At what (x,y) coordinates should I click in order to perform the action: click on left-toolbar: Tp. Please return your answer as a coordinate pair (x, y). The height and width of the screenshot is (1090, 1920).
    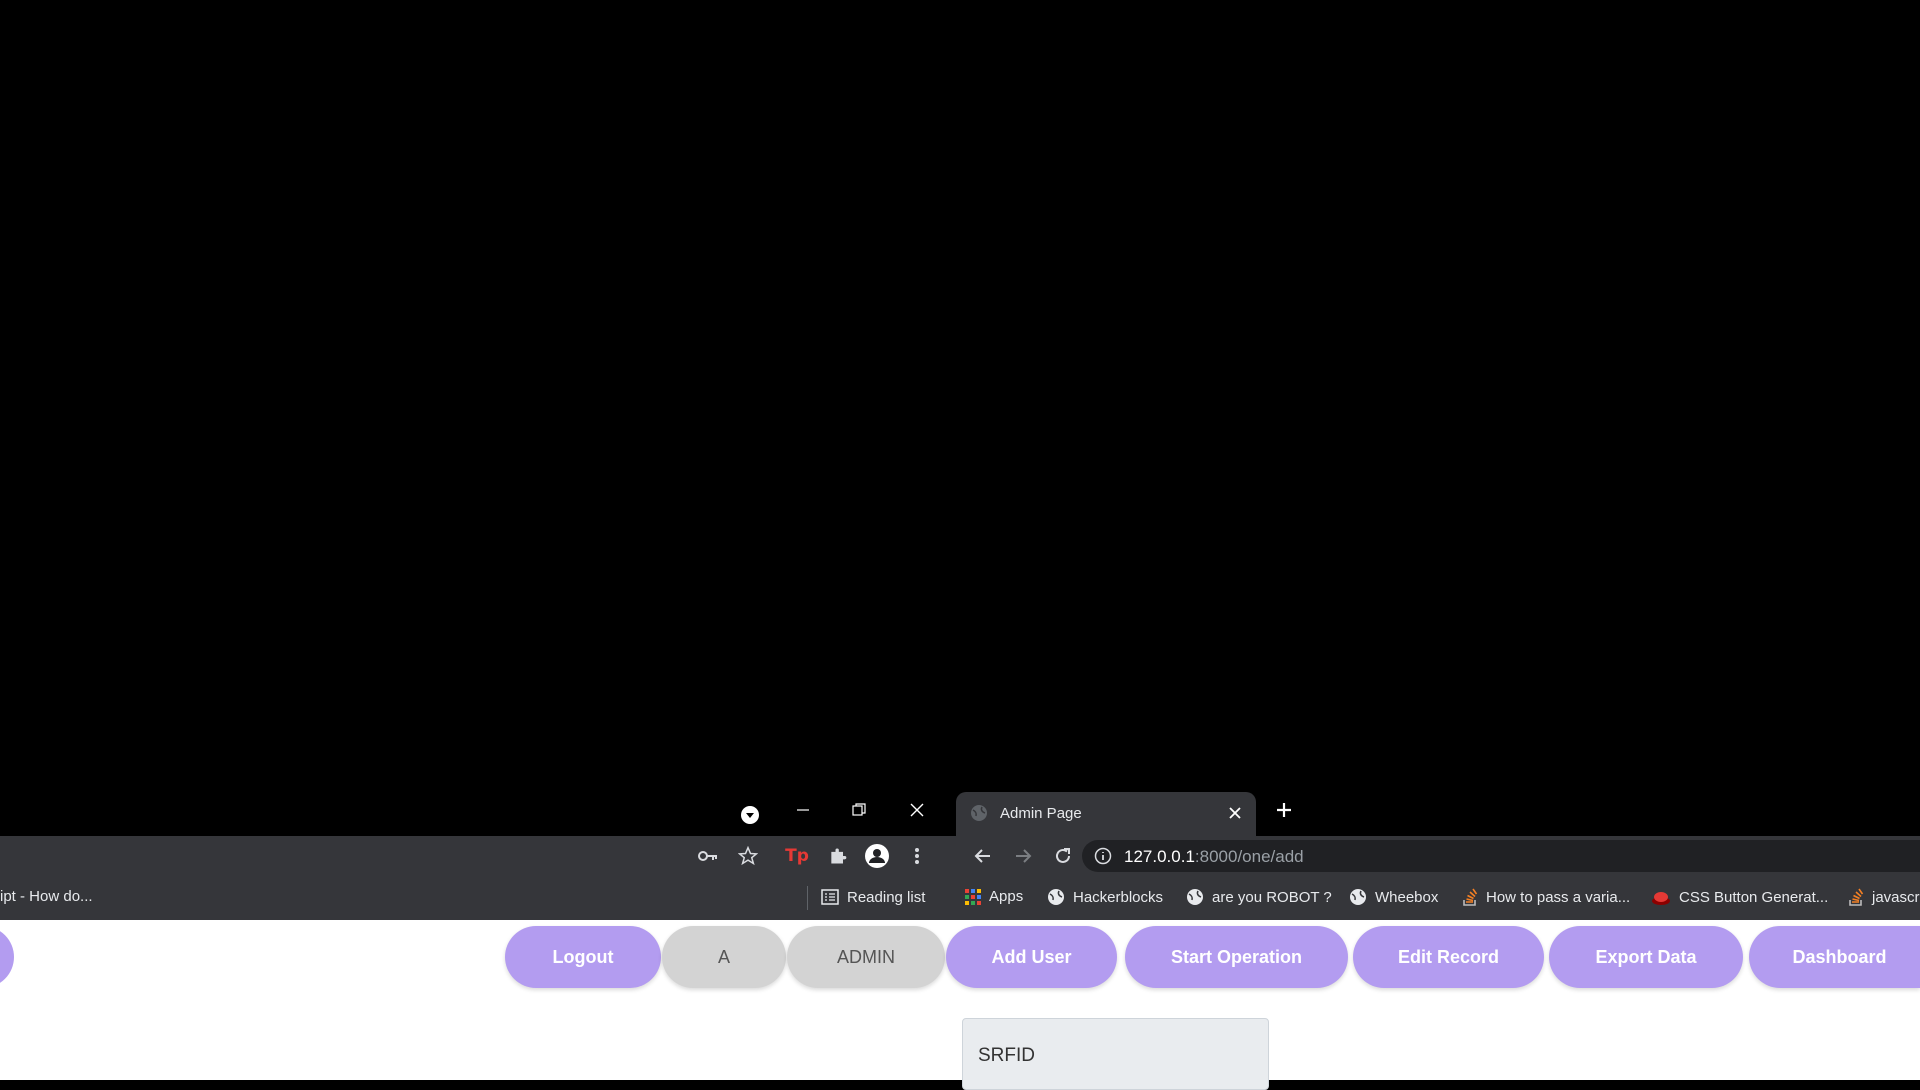
    Looking at the image, I should click on (472, 856).